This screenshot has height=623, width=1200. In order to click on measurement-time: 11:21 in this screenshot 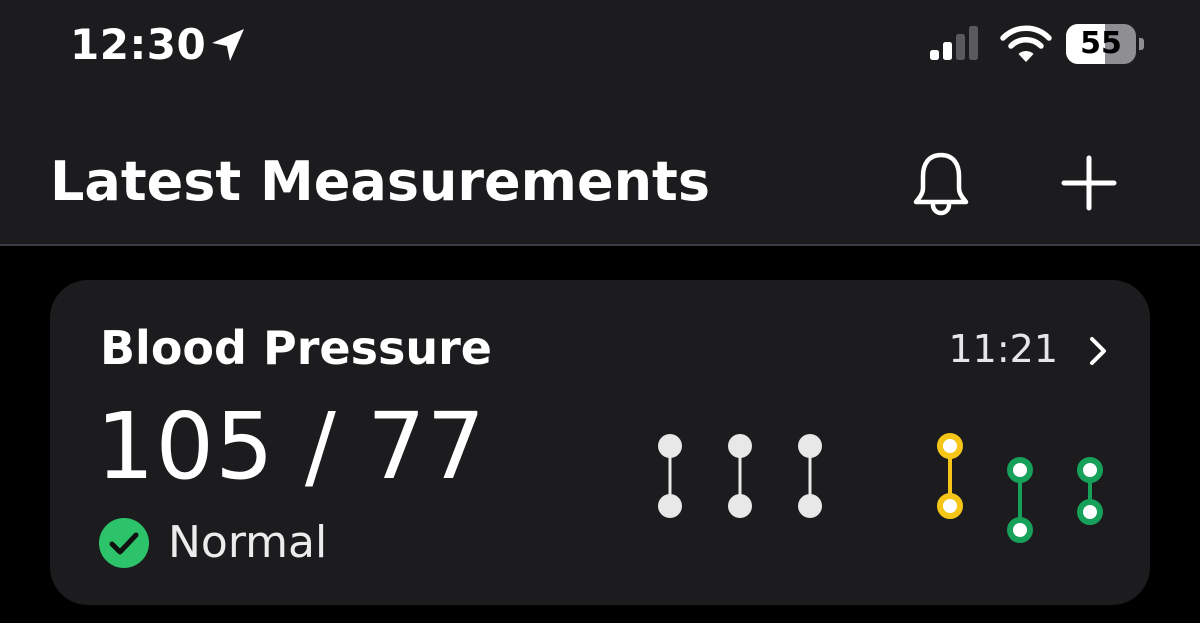, I will do `click(1003, 349)`.